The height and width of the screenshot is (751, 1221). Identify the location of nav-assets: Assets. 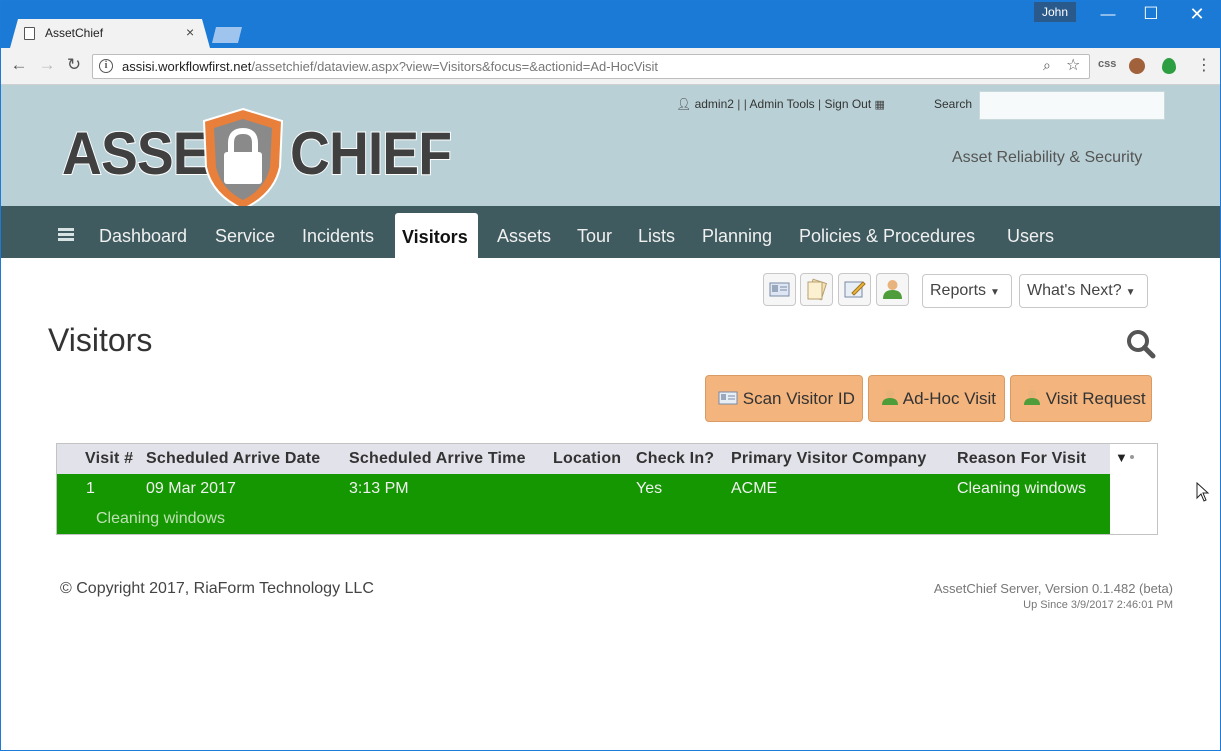
(524, 236).